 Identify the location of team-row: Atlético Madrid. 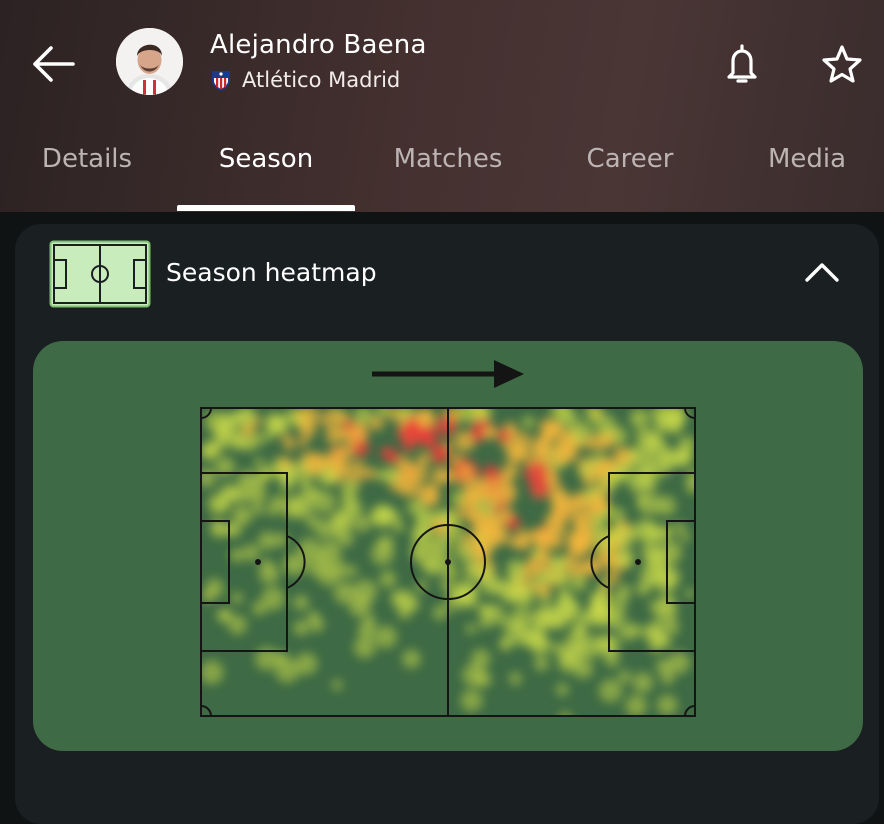
(305, 80).